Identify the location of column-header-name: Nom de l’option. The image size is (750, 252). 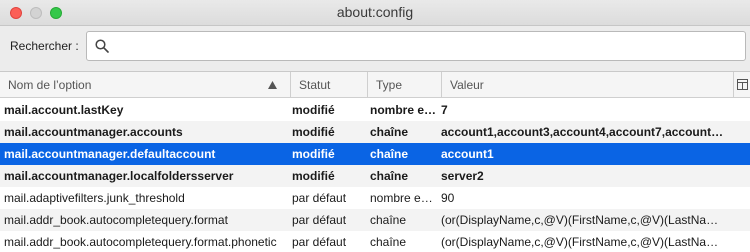
(145, 85).